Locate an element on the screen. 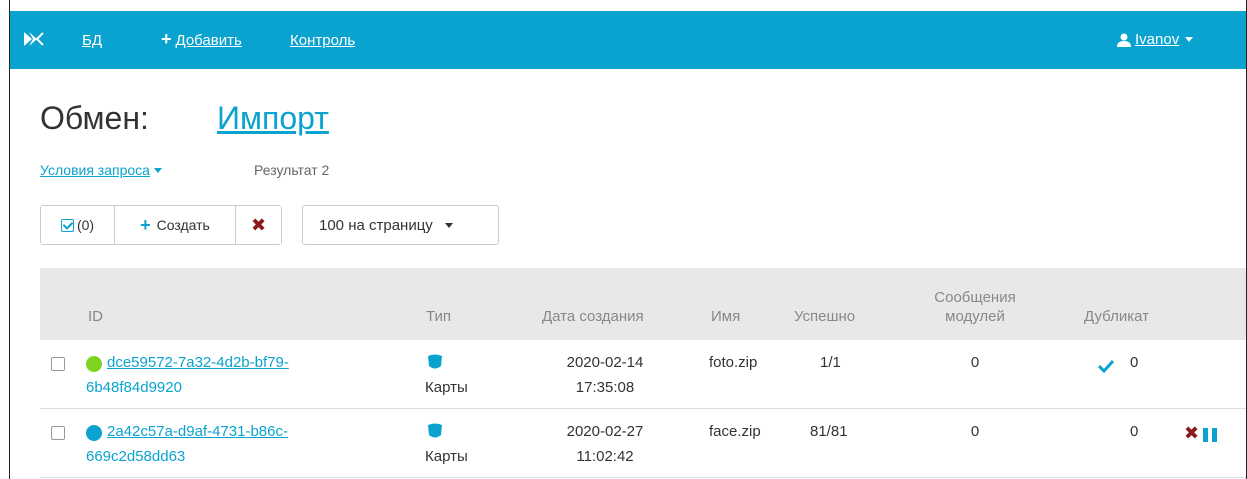  per-page-select: 100 на страницу is located at coordinates (400, 225).